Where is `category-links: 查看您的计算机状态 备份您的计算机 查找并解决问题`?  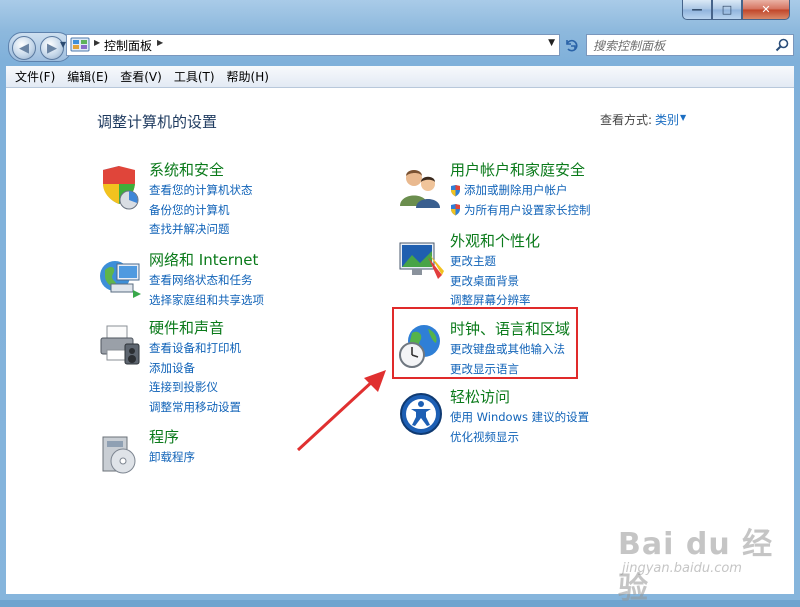 category-links: 查看您的计算机状态 备份您的计算机 查找并解决问题 is located at coordinates (201, 210).